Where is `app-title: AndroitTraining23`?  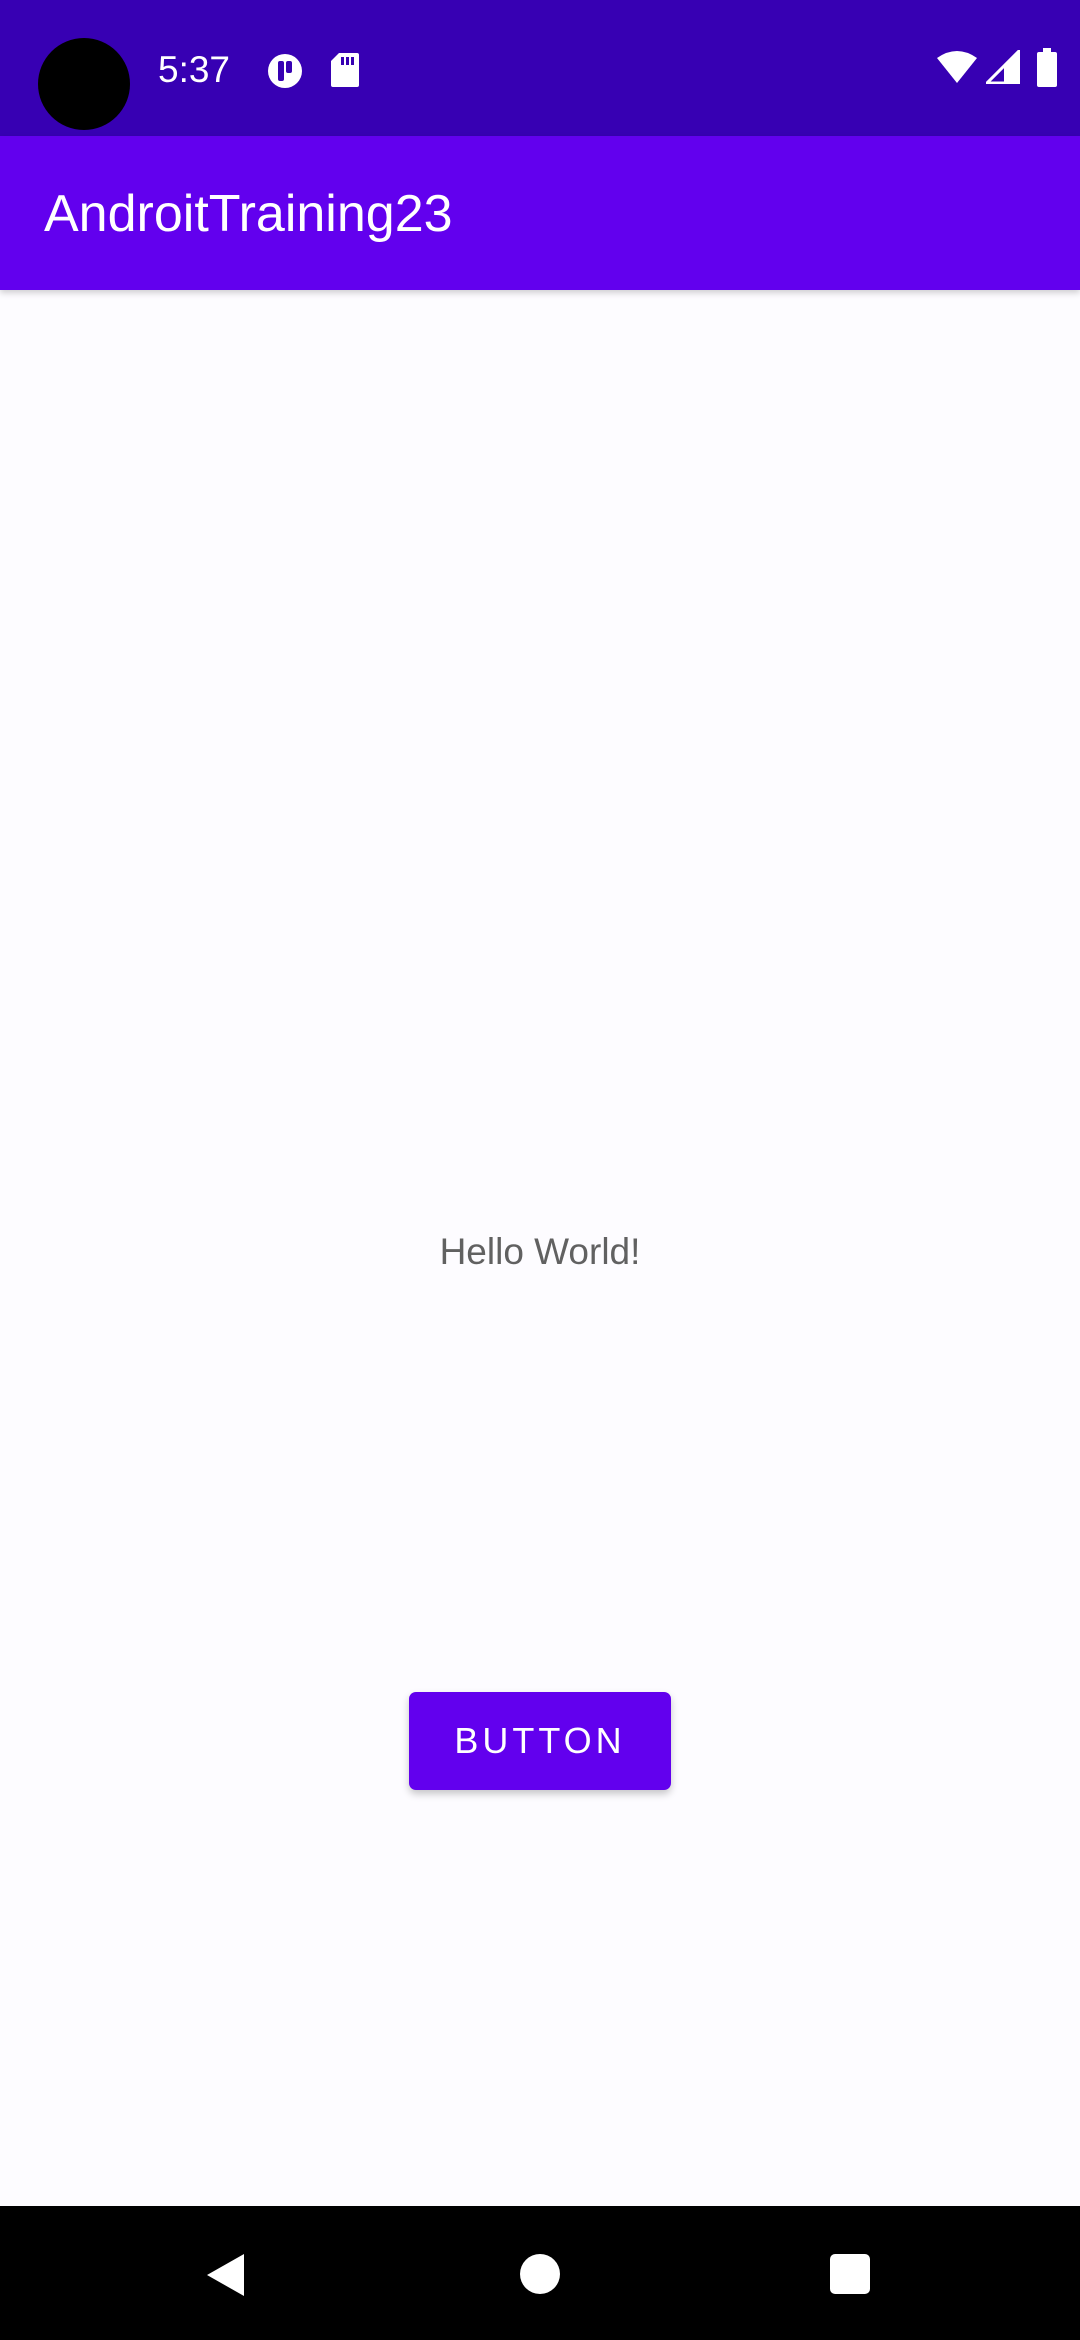 app-title: AndroitTraining23 is located at coordinates (248, 214).